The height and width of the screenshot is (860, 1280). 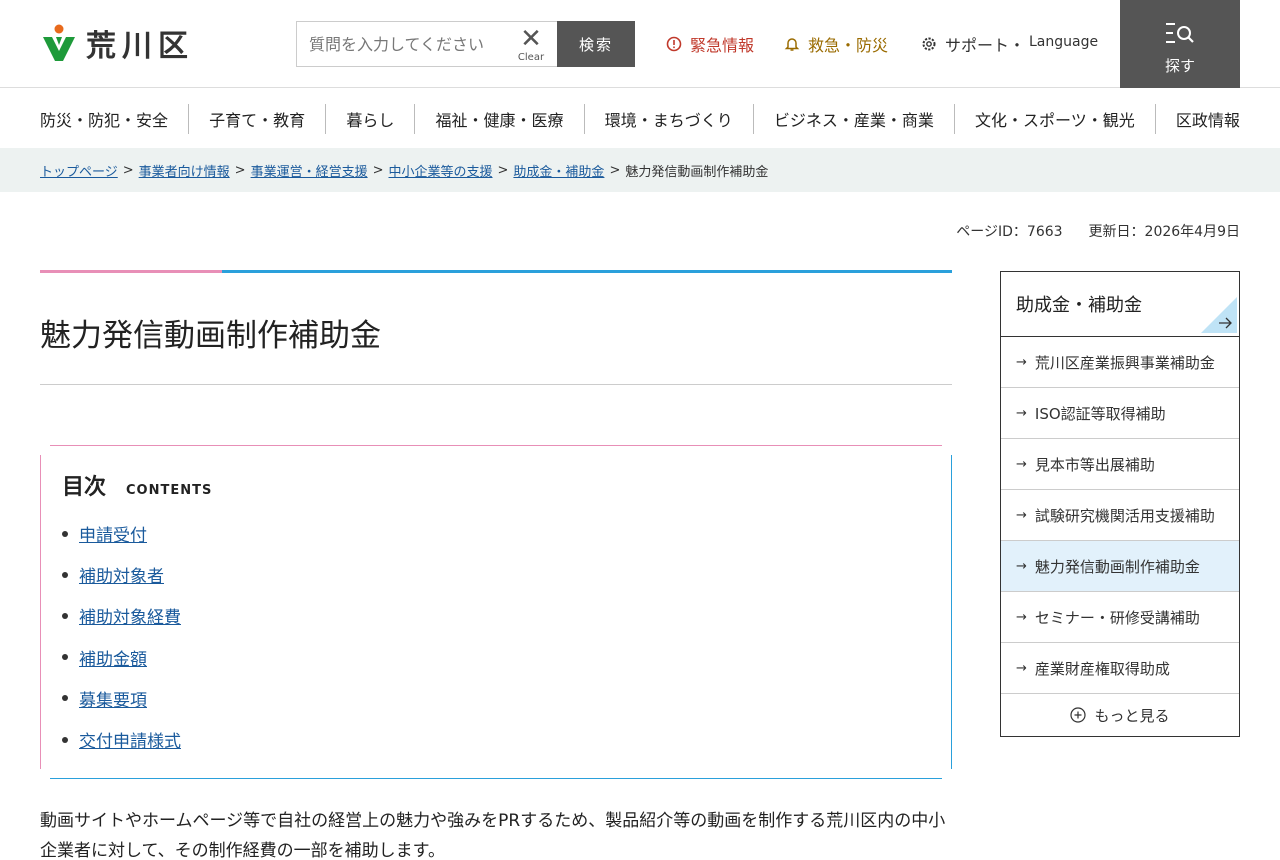 What do you see at coordinates (140, 46) in the screenshot?
I see `site-logo-text: 荒川区` at bounding box center [140, 46].